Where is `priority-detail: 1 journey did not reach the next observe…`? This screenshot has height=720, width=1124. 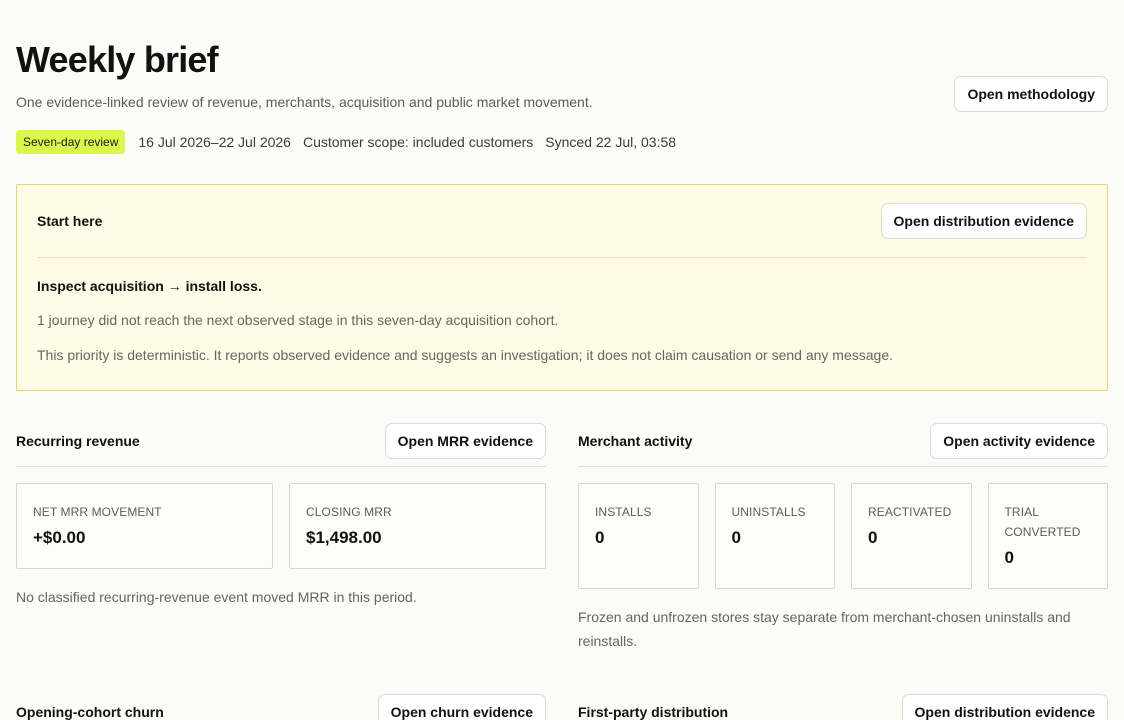 priority-detail: 1 journey did not reach the next observe… is located at coordinates (298, 320).